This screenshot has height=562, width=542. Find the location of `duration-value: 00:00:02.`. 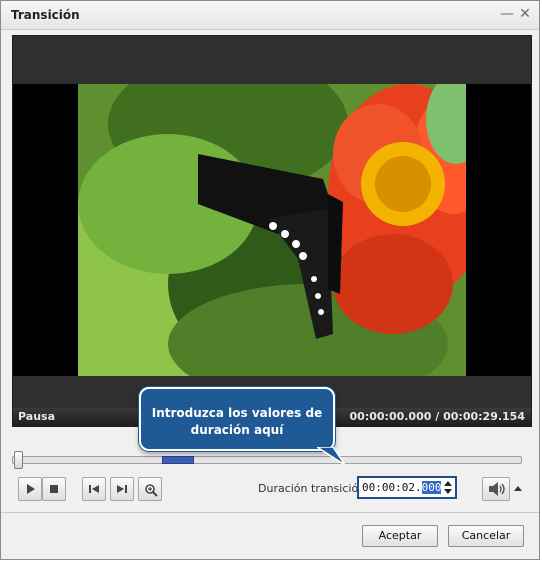

duration-value: 00:00:02. is located at coordinates (392, 487).